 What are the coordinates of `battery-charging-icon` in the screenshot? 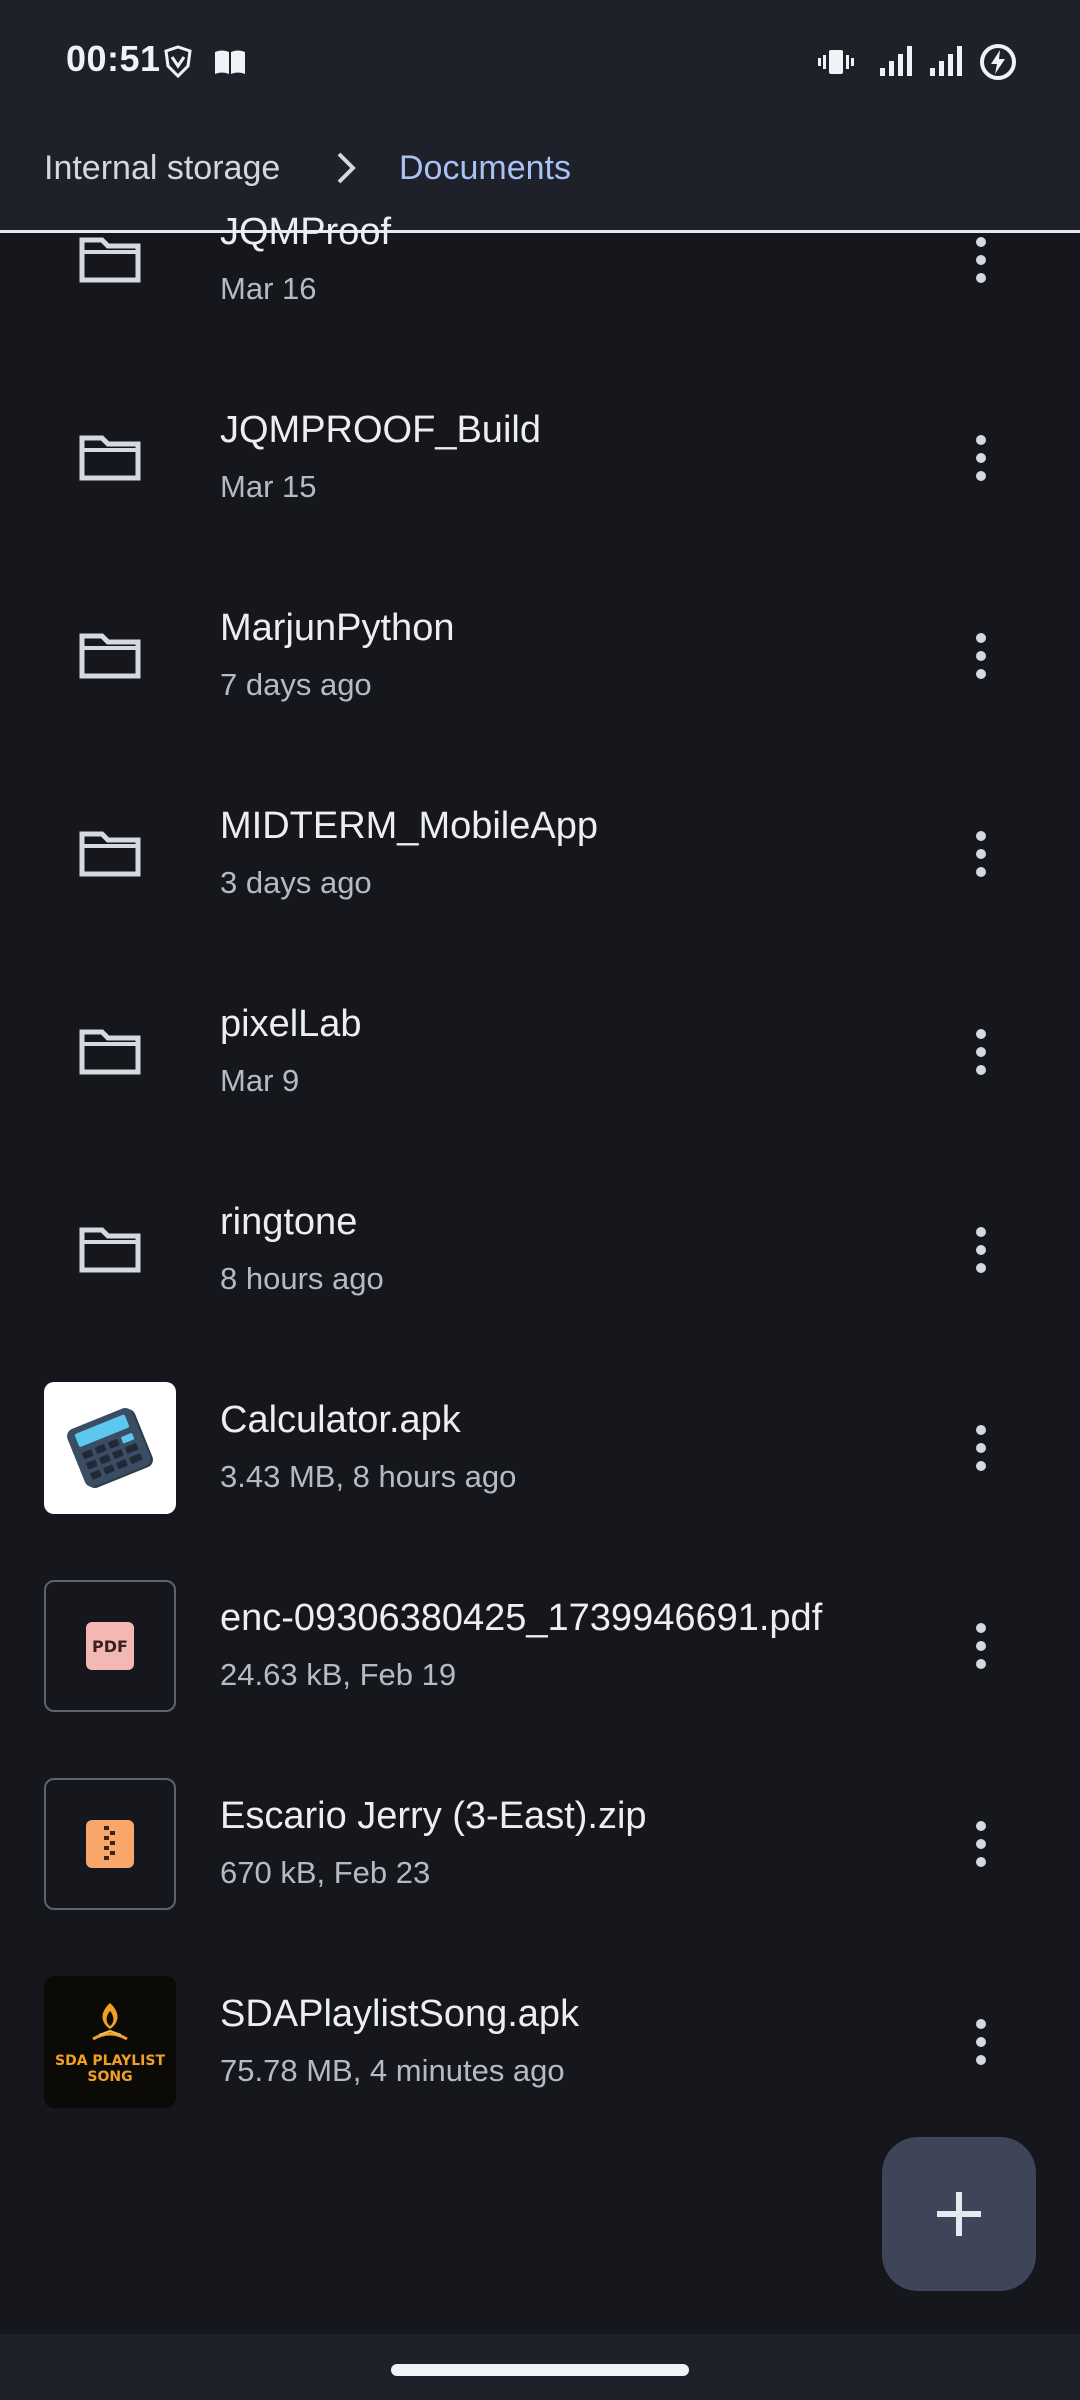 It's located at (998, 62).